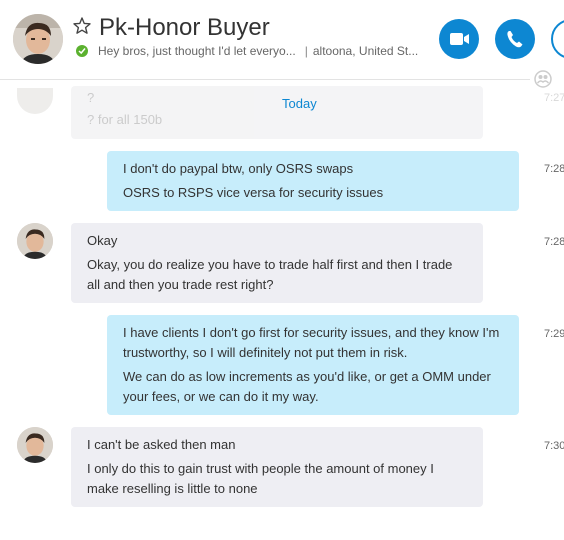  What do you see at coordinates (277, 112) in the screenshot?
I see `previous-message-bubble: ? ? for all 150b` at bounding box center [277, 112].